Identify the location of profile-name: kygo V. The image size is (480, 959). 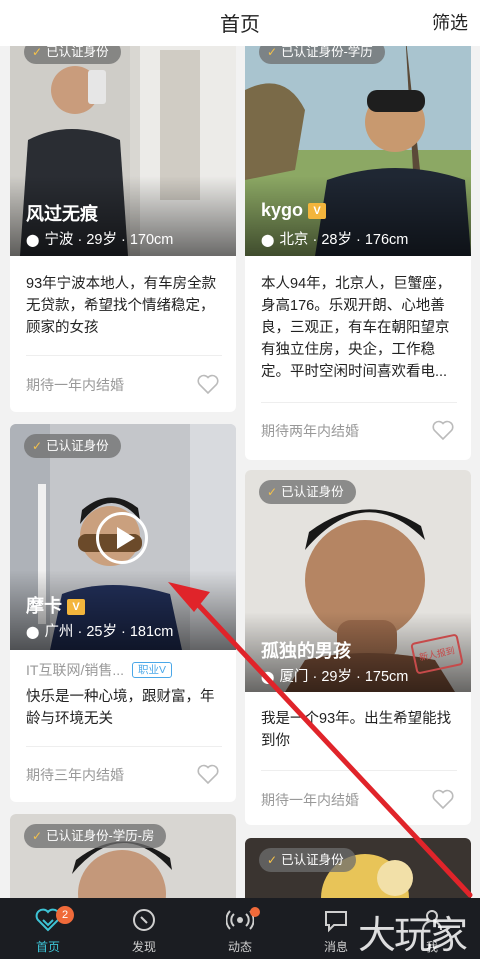
(294, 210).